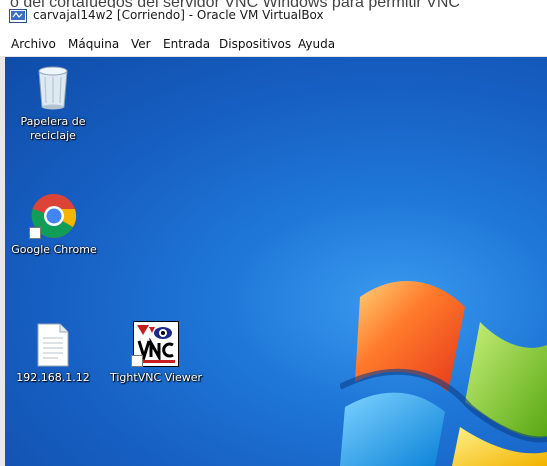 Image resolution: width=547 pixels, height=466 pixels. I want to click on menu-ayuda: Ayuda, so click(316, 44).